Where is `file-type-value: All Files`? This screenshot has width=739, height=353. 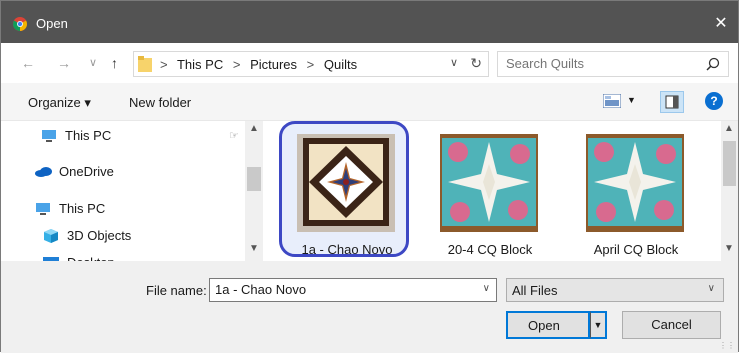
file-type-value: All Files is located at coordinates (535, 290).